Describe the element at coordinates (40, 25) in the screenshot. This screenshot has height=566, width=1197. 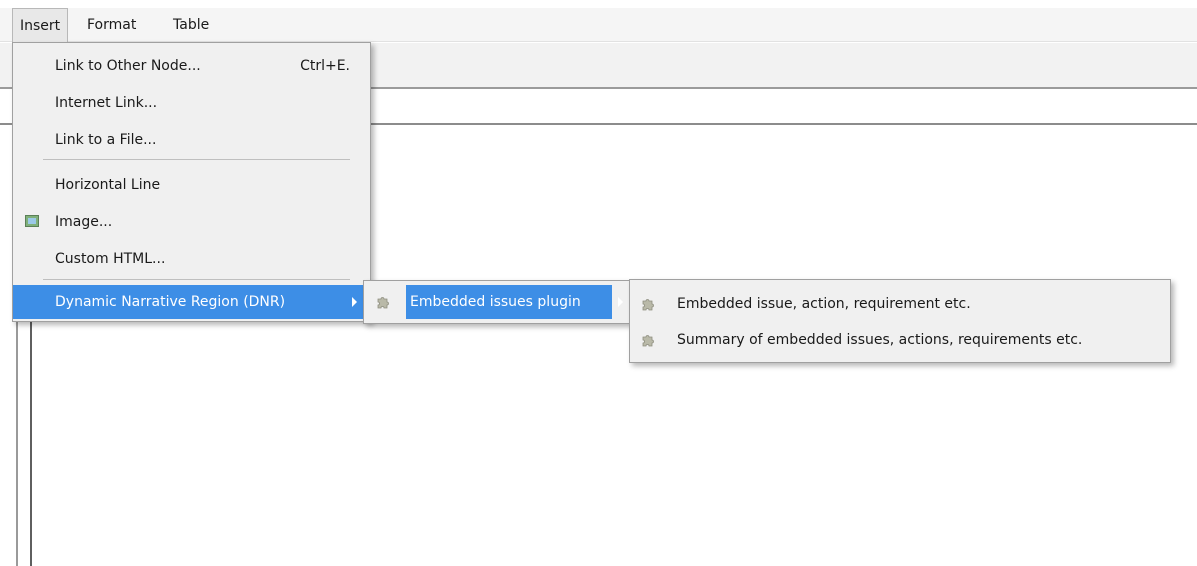
I see `menu-insert: Insert` at that location.